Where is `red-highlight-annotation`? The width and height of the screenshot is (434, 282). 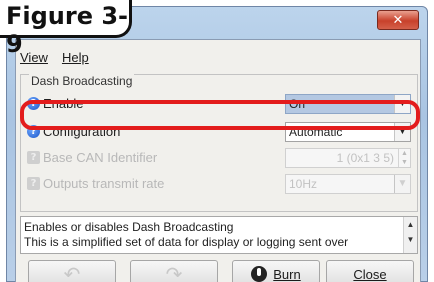 red-highlight-annotation is located at coordinates (220, 115).